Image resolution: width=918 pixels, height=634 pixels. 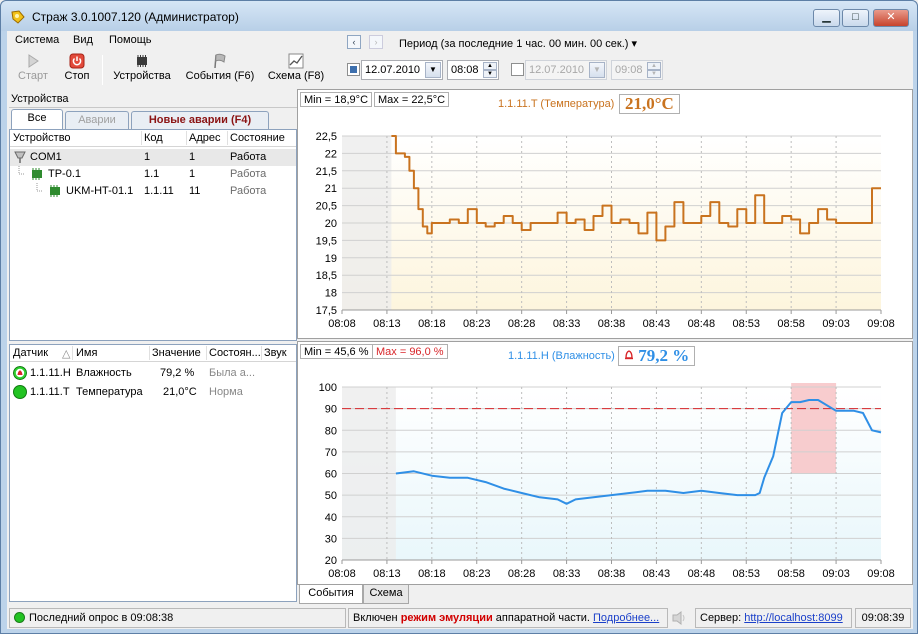 I want to click on to-time-input: 09:08 ▲ ▼, so click(x=637, y=70).